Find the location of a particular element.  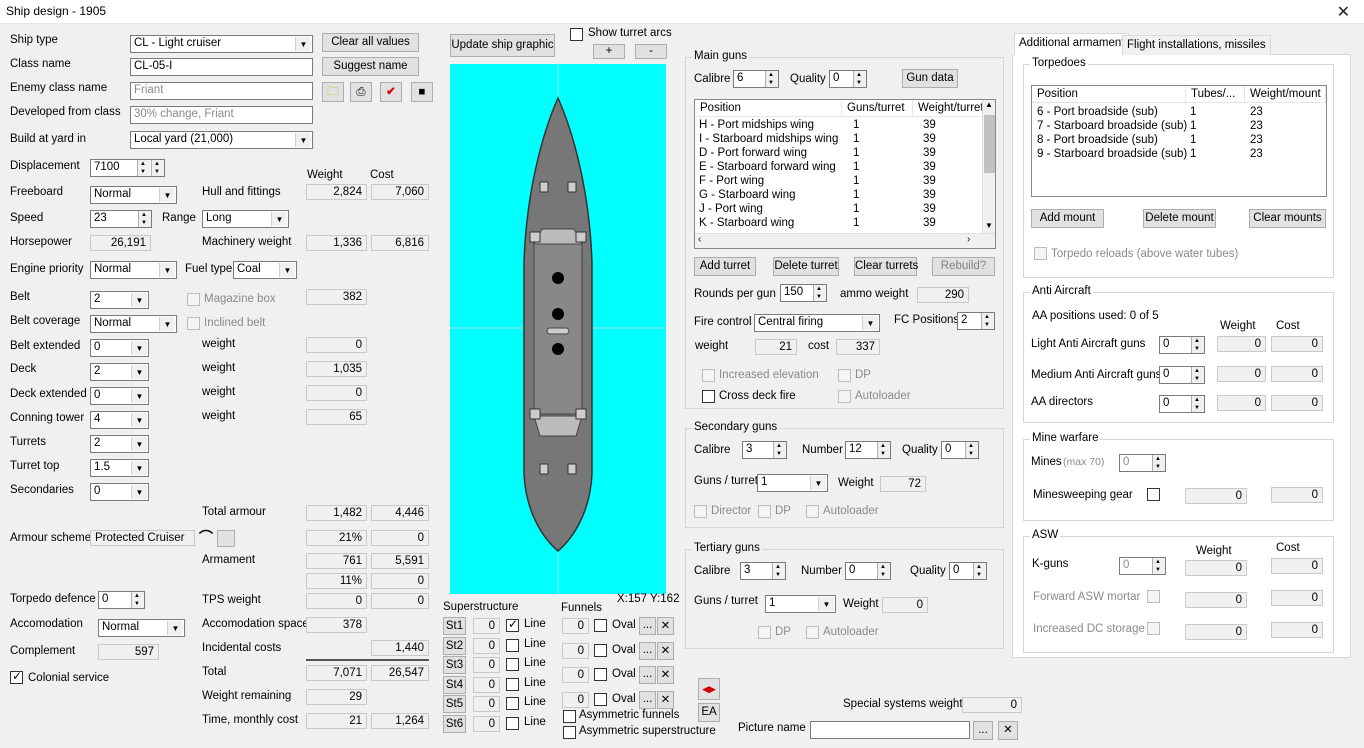

superstructure-button: St4 is located at coordinates (454, 684).